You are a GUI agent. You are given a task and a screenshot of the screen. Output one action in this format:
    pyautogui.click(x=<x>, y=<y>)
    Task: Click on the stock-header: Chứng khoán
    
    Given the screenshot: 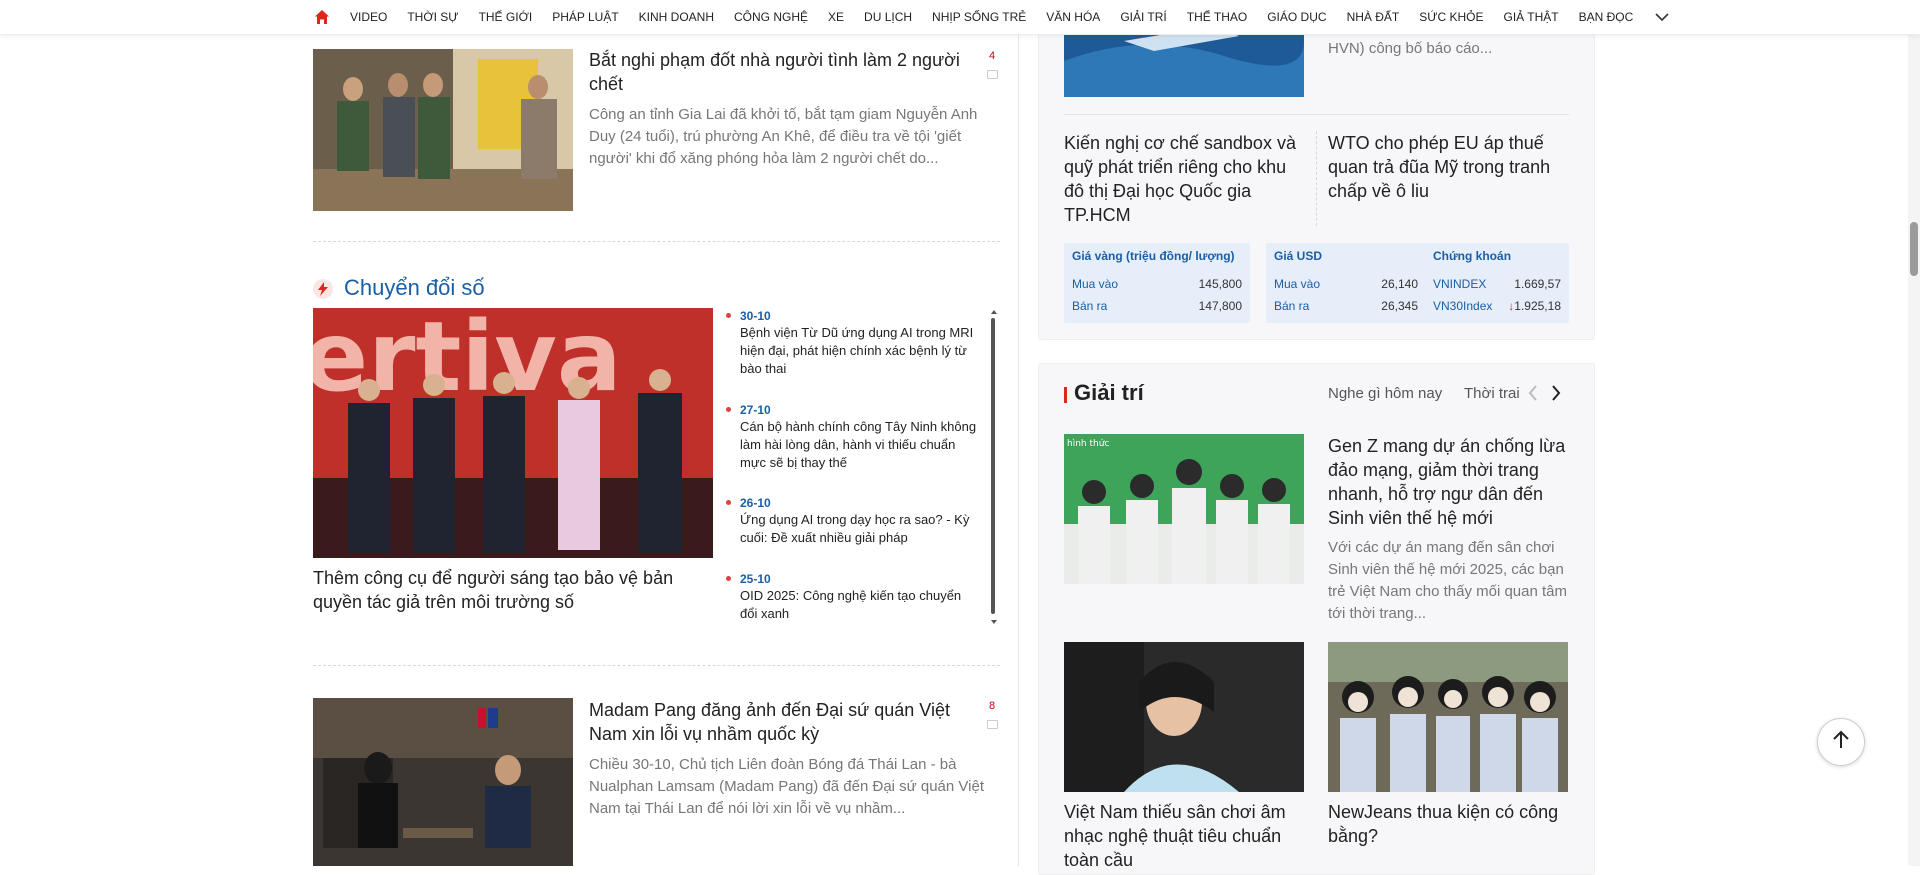 What is the action you would take?
    pyautogui.click(x=1472, y=256)
    